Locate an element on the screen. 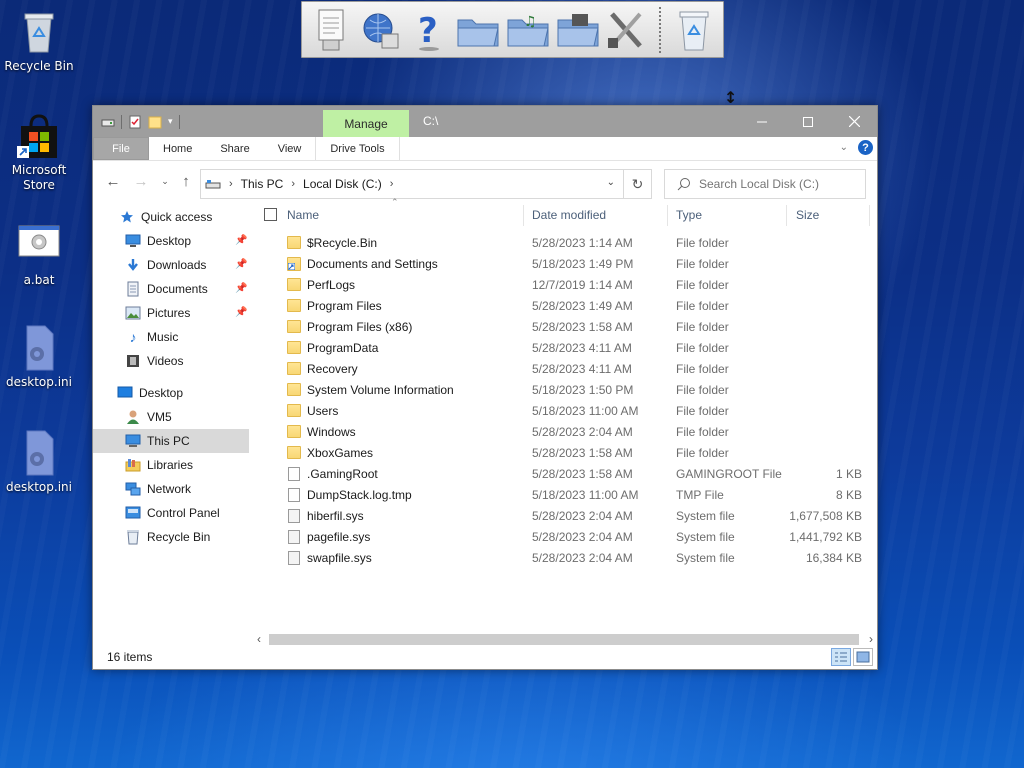 This screenshot has width=1024, height=768. tools-icon is located at coordinates (627, 30).